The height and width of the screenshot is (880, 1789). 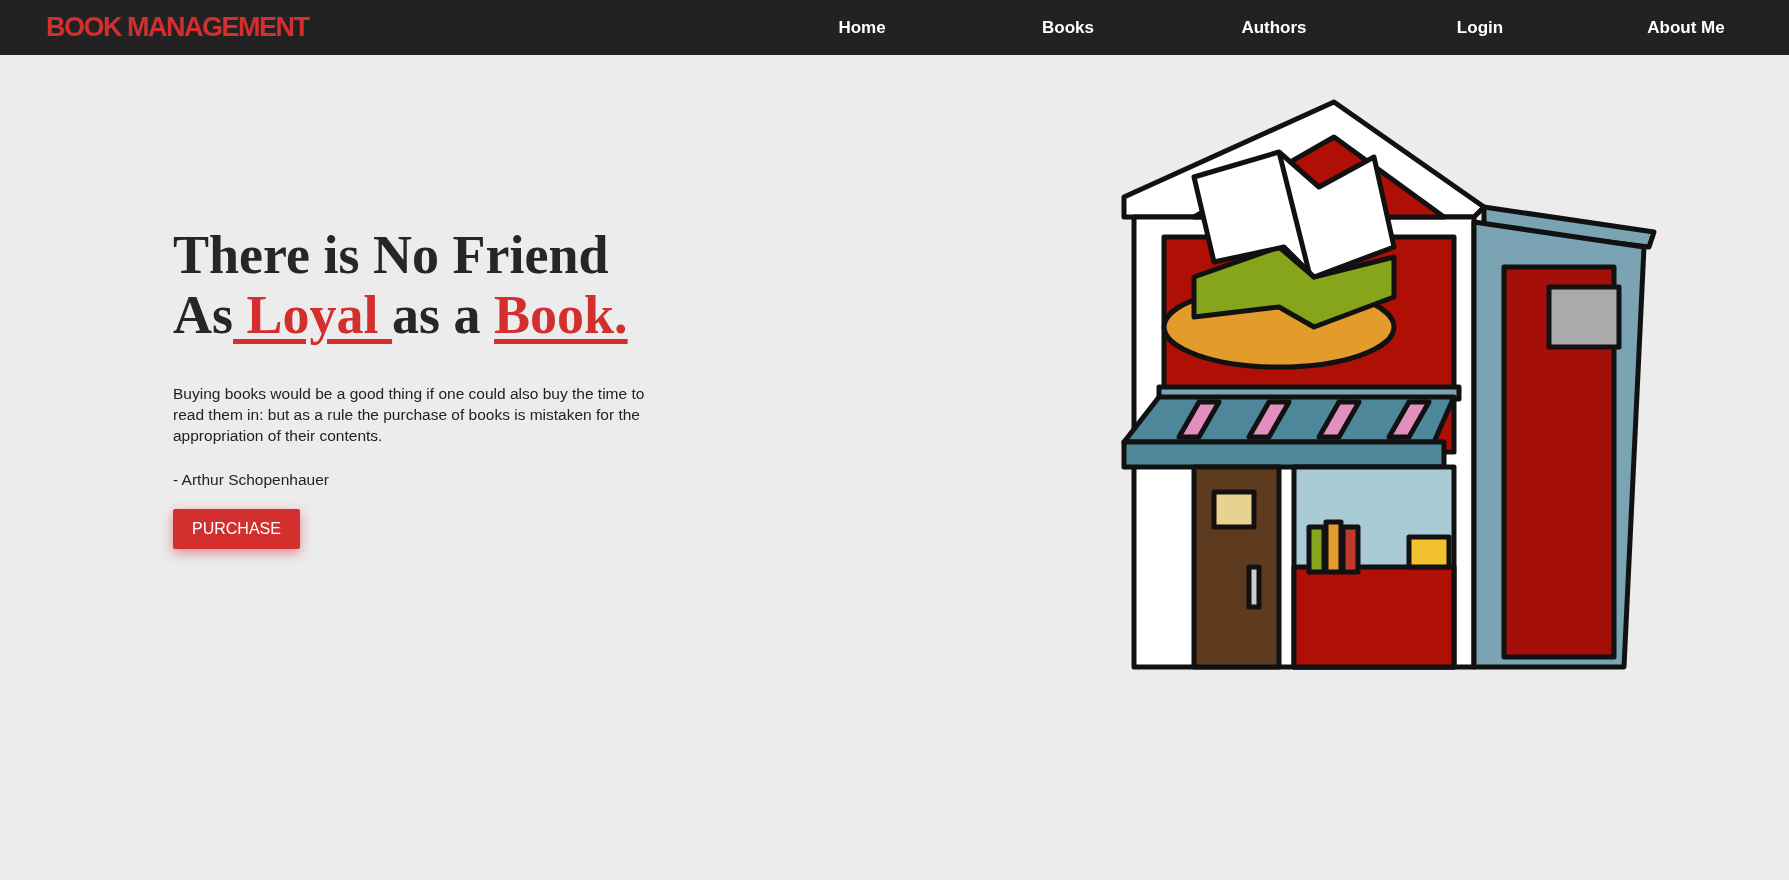 I want to click on purchase-button: PURCHASE, so click(x=236, y=529).